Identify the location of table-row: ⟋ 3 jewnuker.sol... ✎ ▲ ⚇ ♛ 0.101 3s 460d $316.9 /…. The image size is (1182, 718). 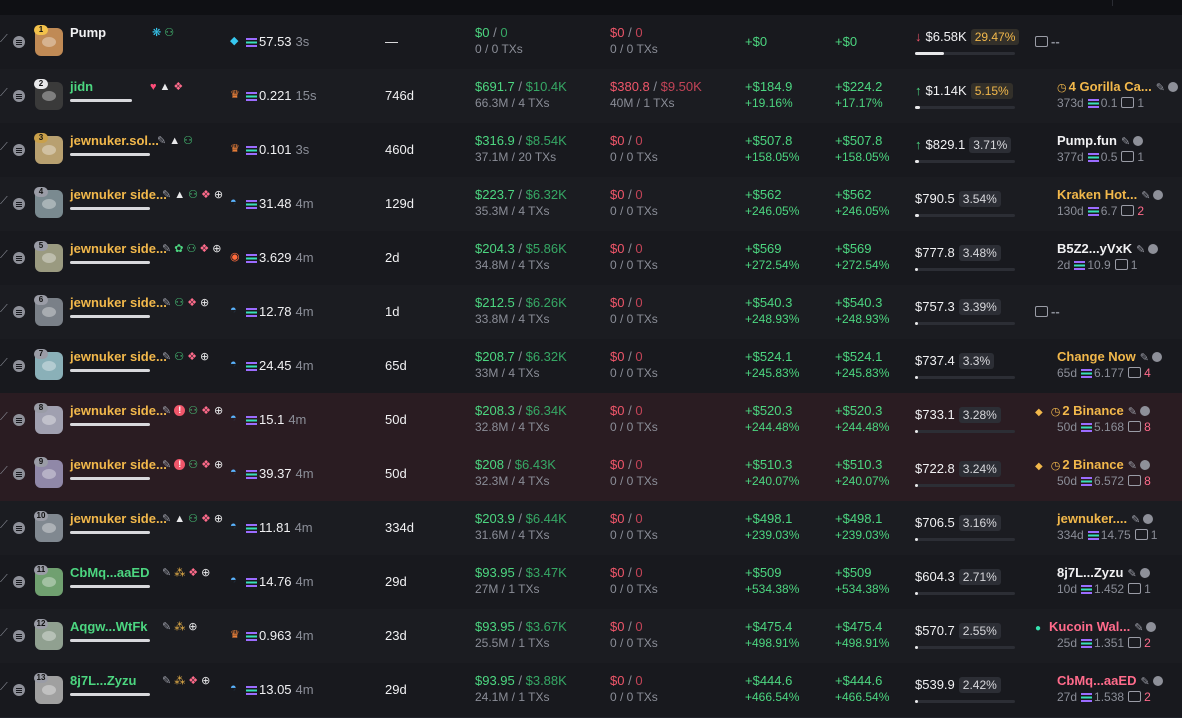
(591, 150).